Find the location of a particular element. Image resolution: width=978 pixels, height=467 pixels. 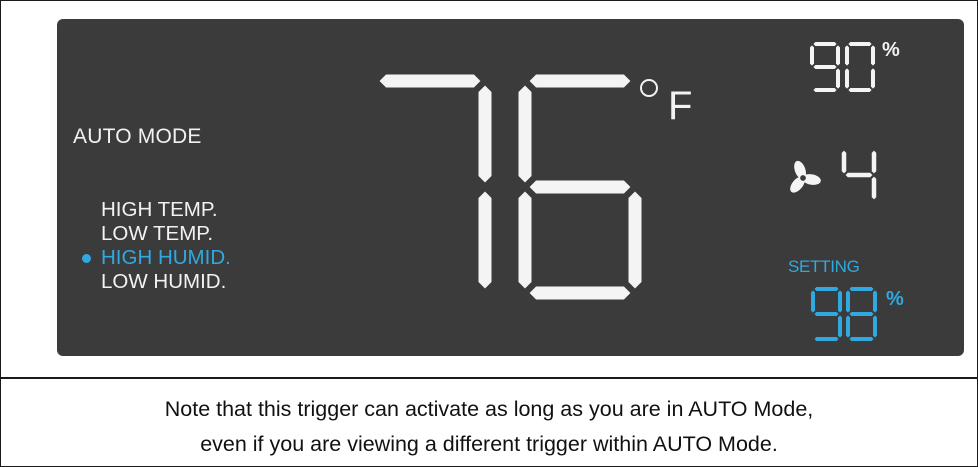

trigger-high-temp: HIGH TEMP. is located at coordinates (166, 210).